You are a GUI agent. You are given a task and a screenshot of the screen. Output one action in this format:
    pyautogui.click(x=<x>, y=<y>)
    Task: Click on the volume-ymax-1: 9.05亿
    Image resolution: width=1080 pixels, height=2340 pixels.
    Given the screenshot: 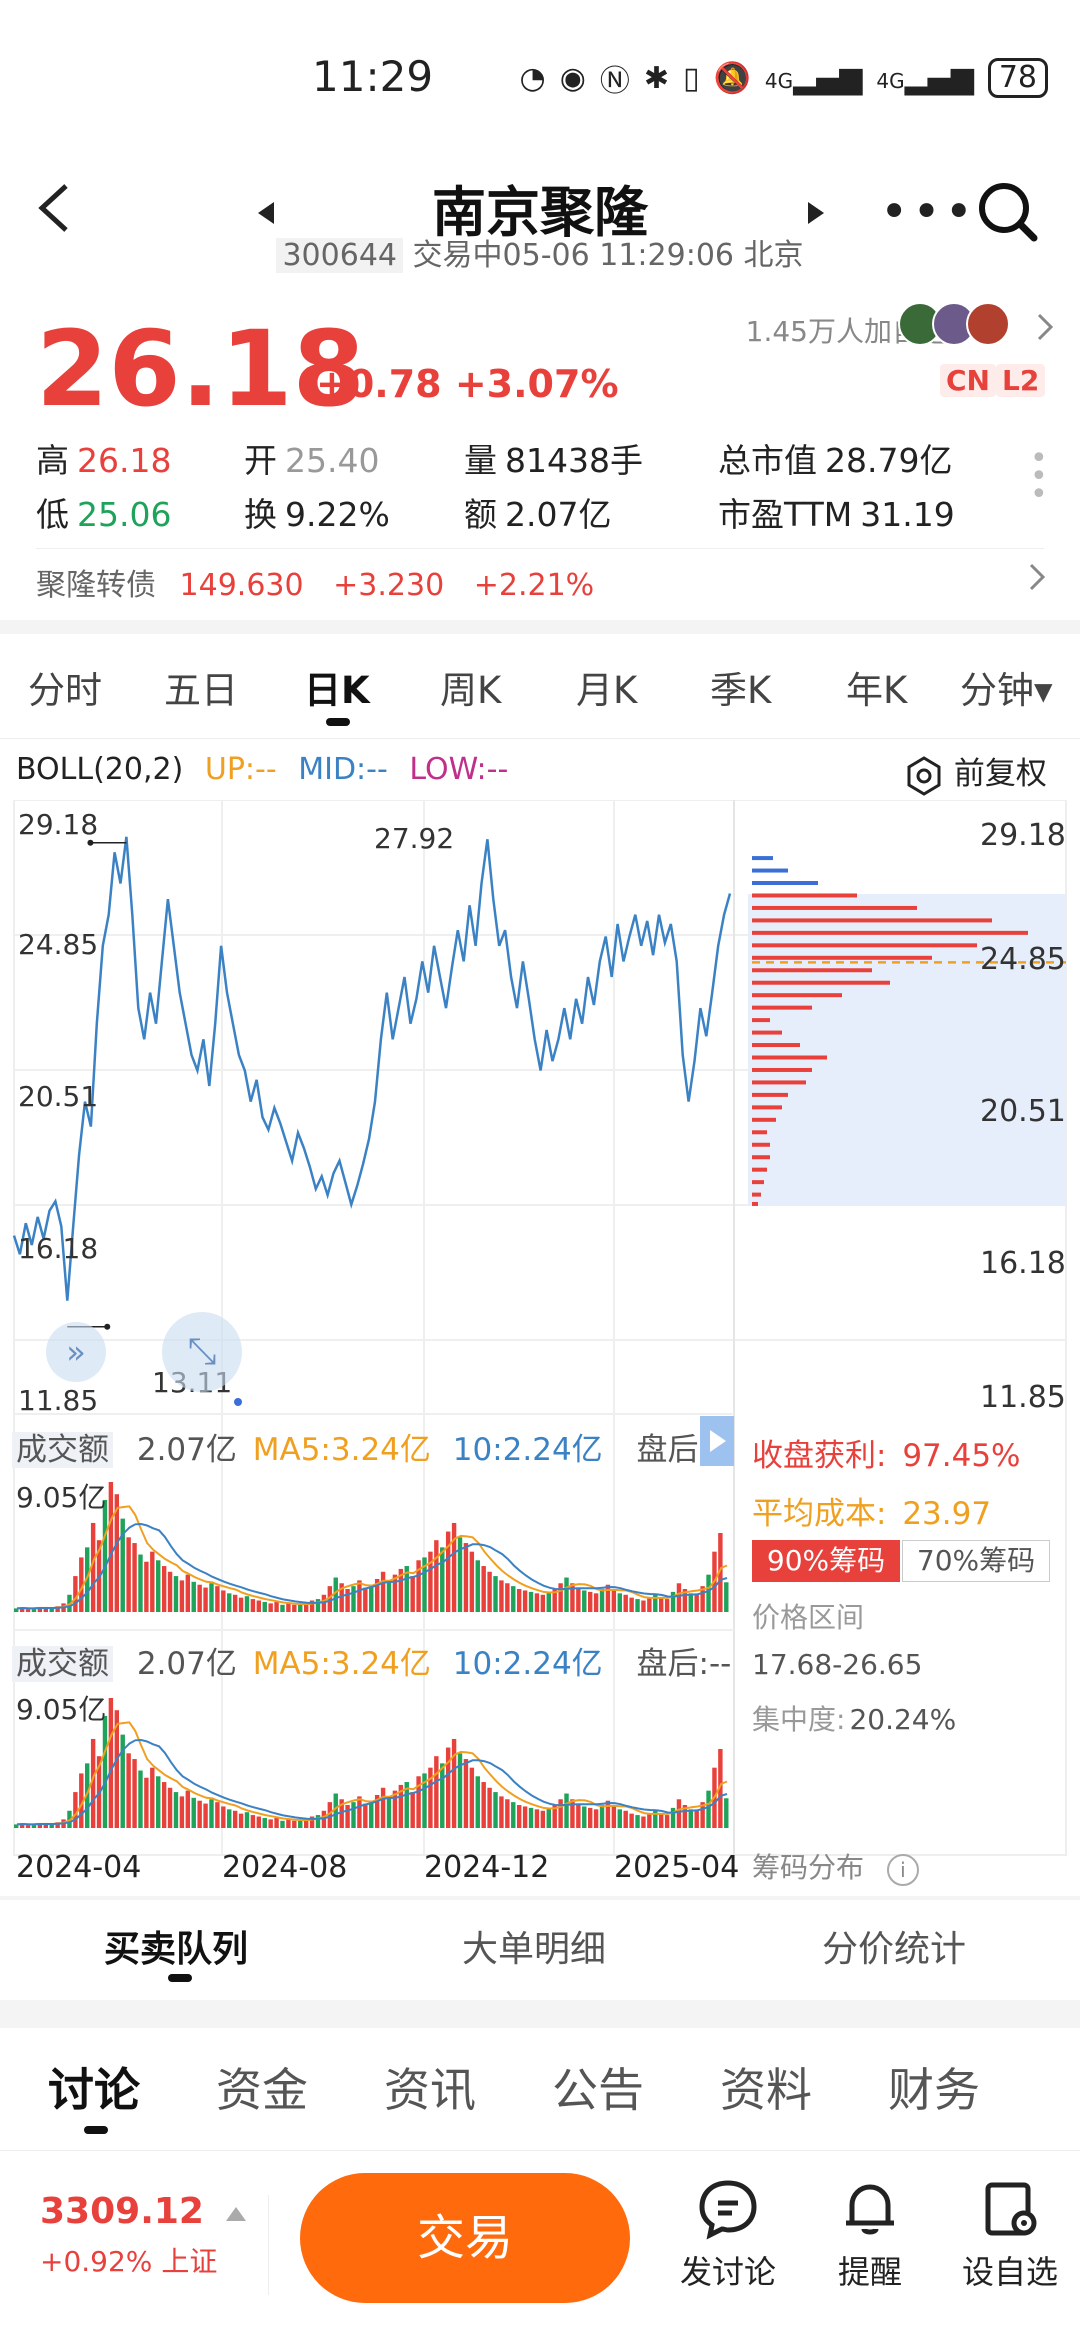 What is the action you would take?
    pyautogui.click(x=61, y=1497)
    